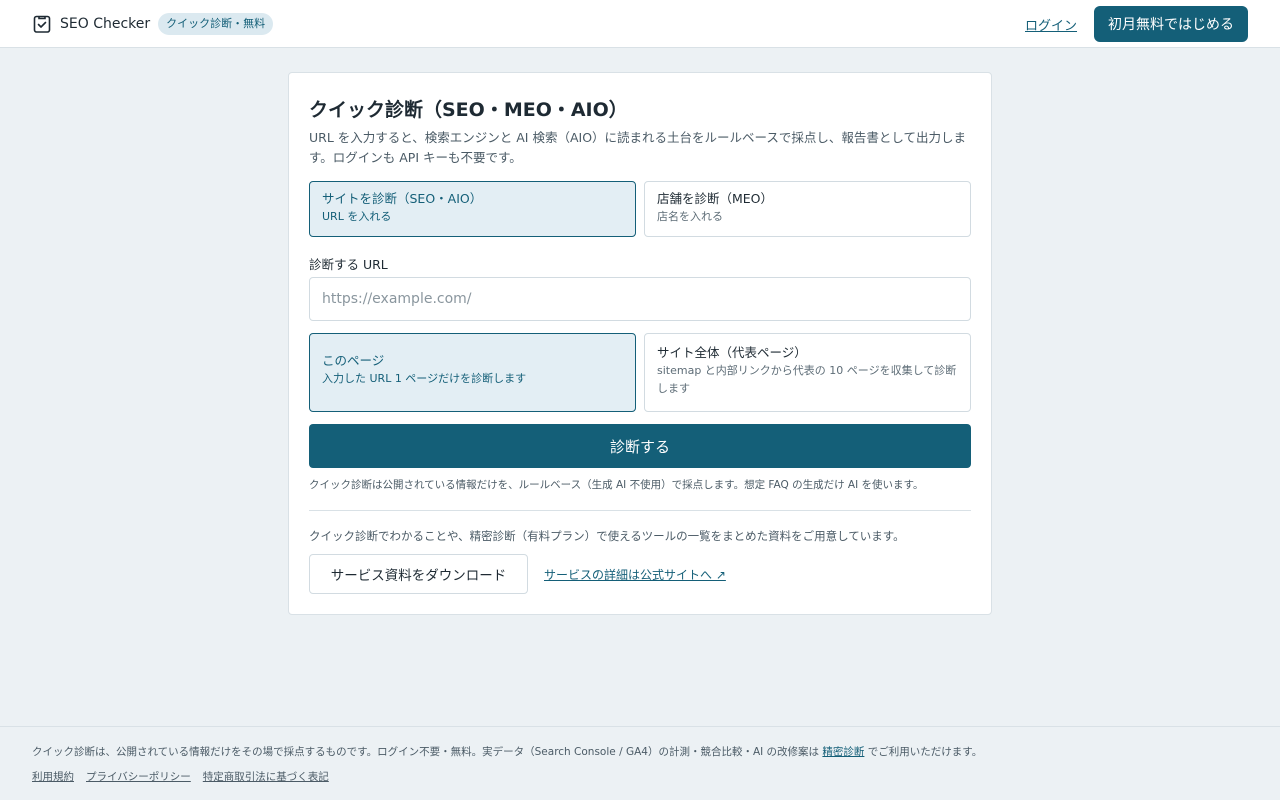  I want to click on scope-option-title: このページ, so click(353, 360).